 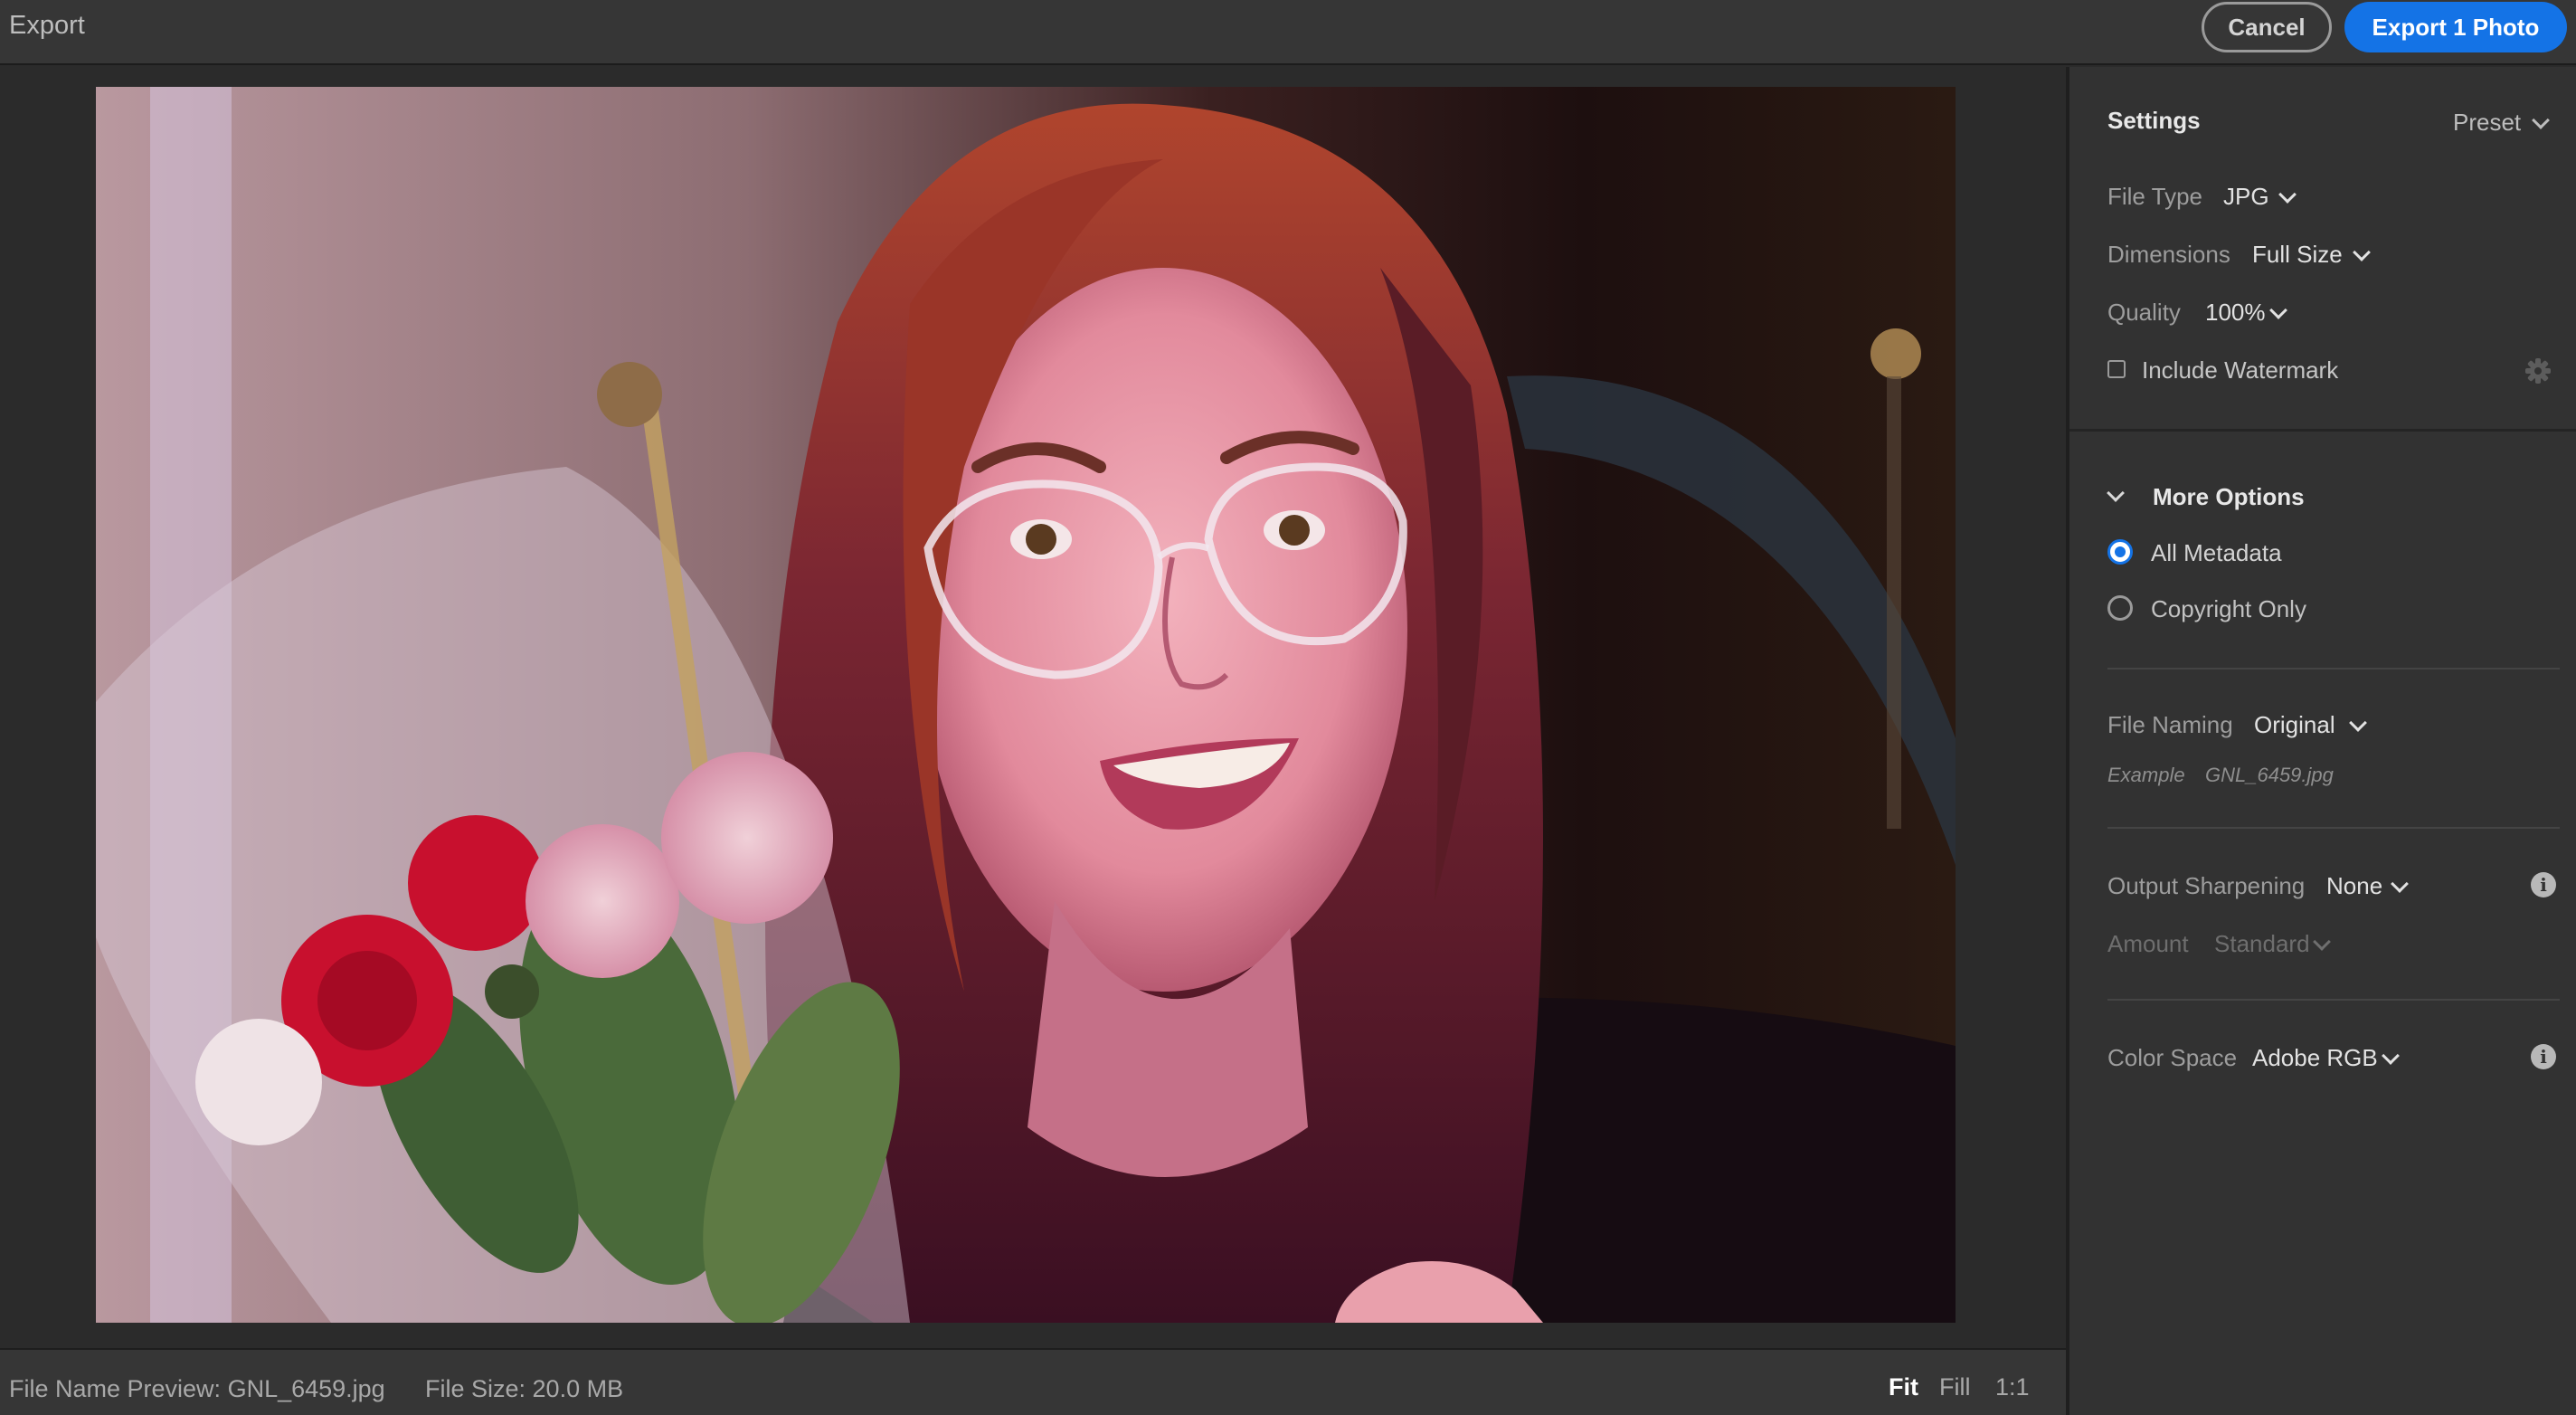 What do you see at coordinates (2487, 123) in the screenshot?
I see `preset-dropdown: Preset` at bounding box center [2487, 123].